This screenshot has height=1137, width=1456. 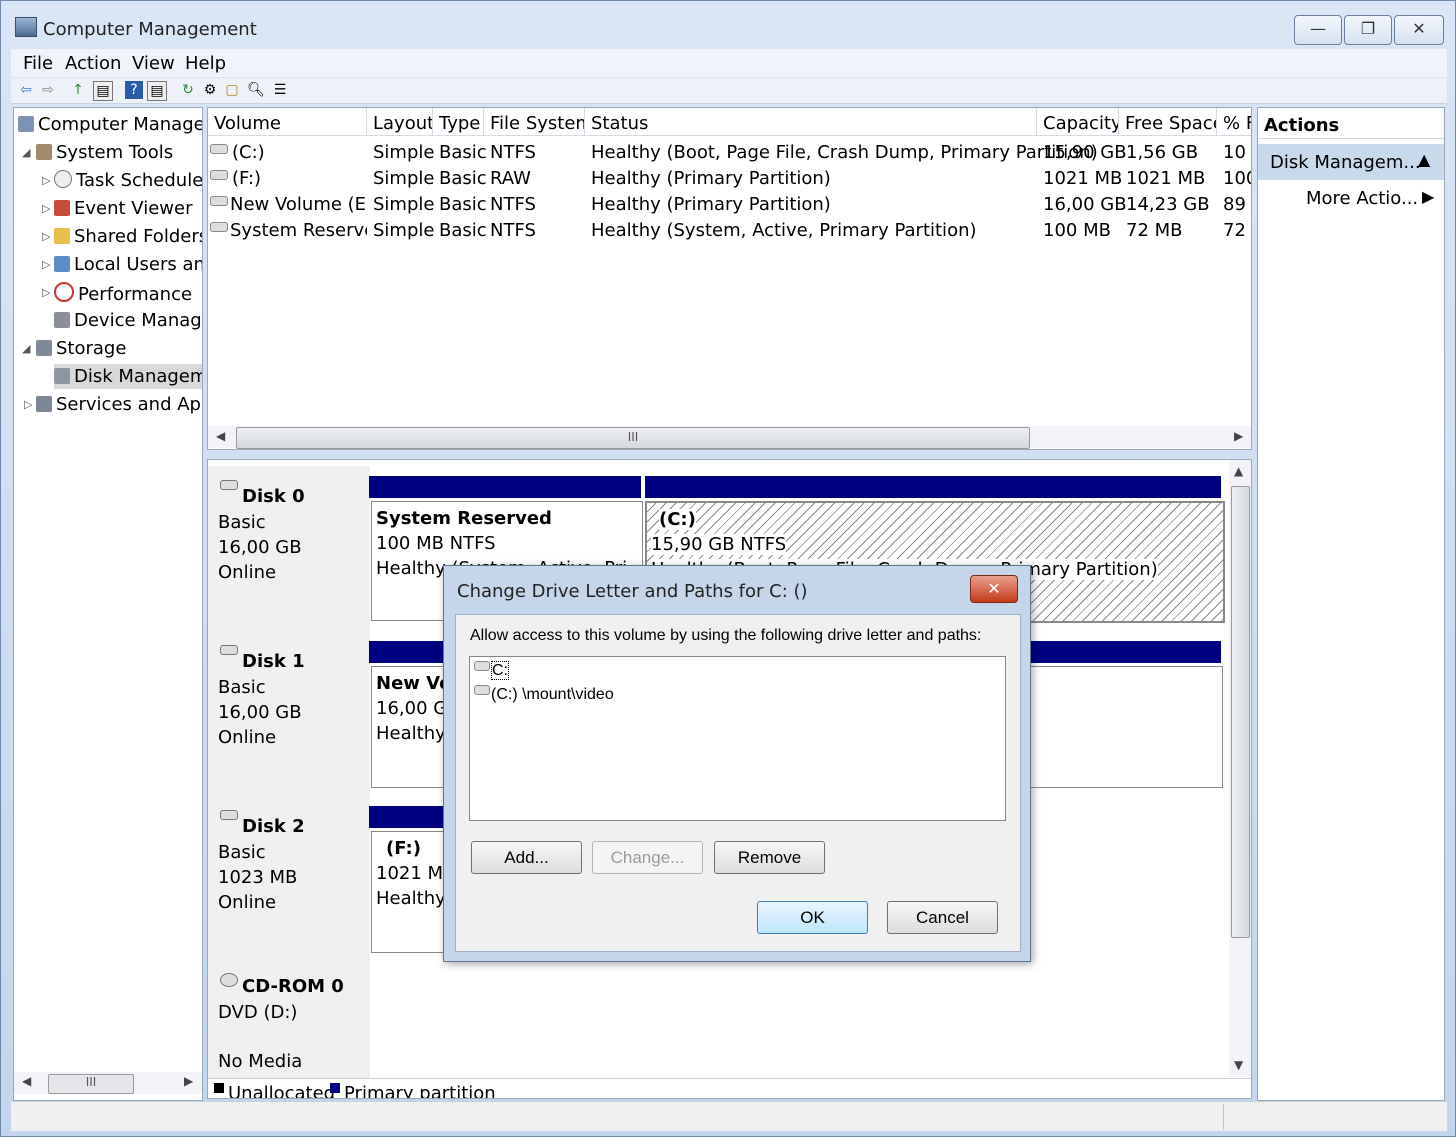 I want to click on column-header-free-space: Free Space, so click(x=1168, y=122).